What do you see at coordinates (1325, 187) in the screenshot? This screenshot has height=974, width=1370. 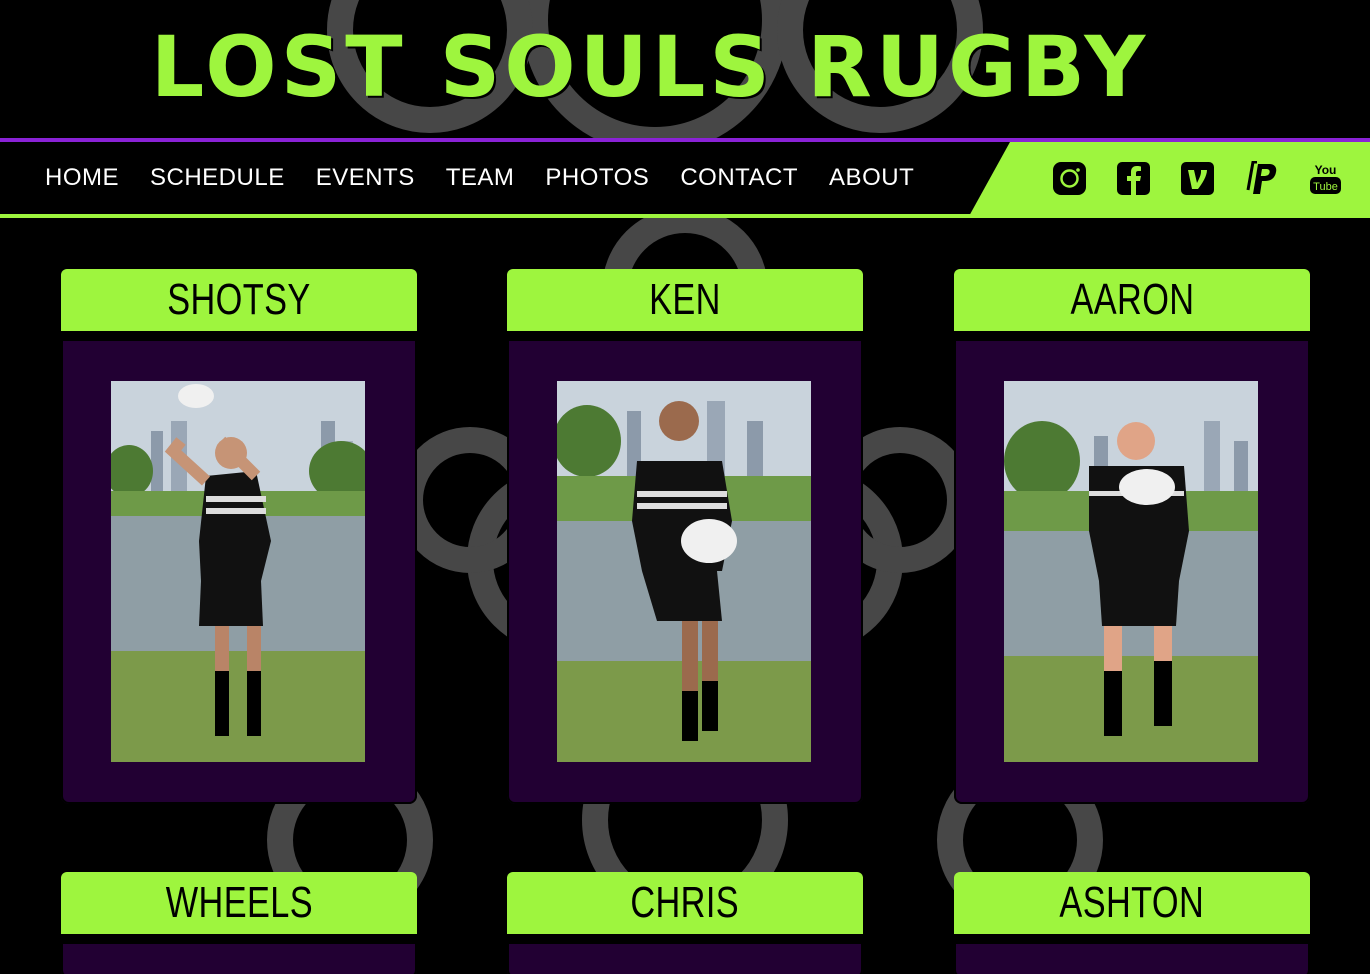 I see `youtube-text-tube: Tube` at bounding box center [1325, 187].